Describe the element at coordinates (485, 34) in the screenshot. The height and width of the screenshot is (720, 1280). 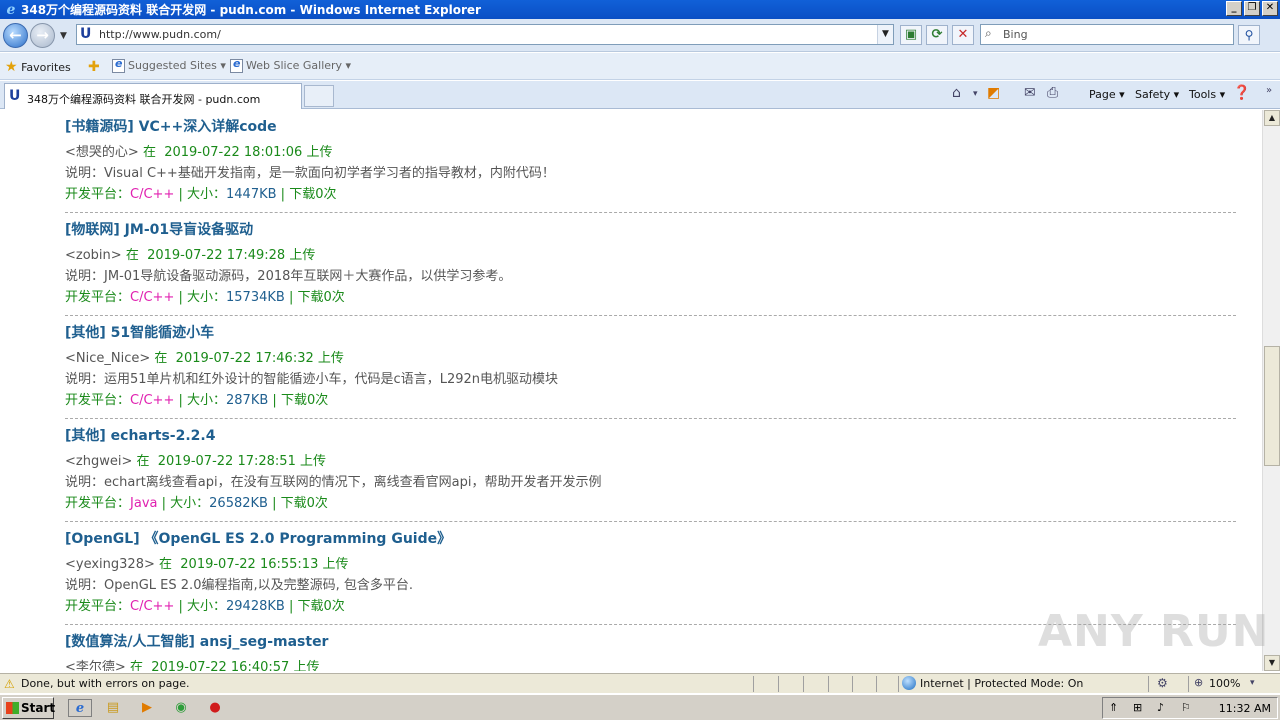
I see `address-bar: U http://www.pudn.com/ ▼` at that location.